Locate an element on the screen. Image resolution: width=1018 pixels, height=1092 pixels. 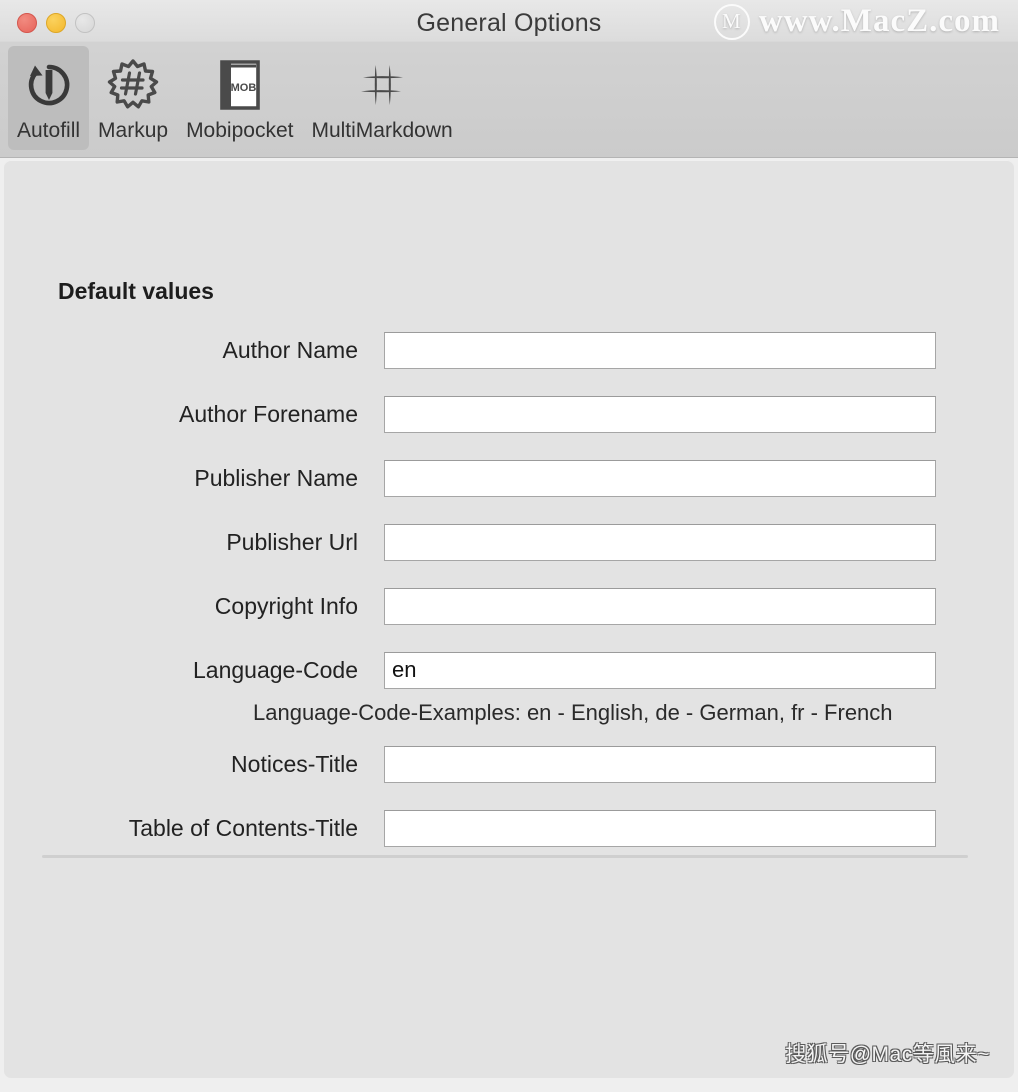
author-forename-label: Author Forename is located at coordinates (268, 413).